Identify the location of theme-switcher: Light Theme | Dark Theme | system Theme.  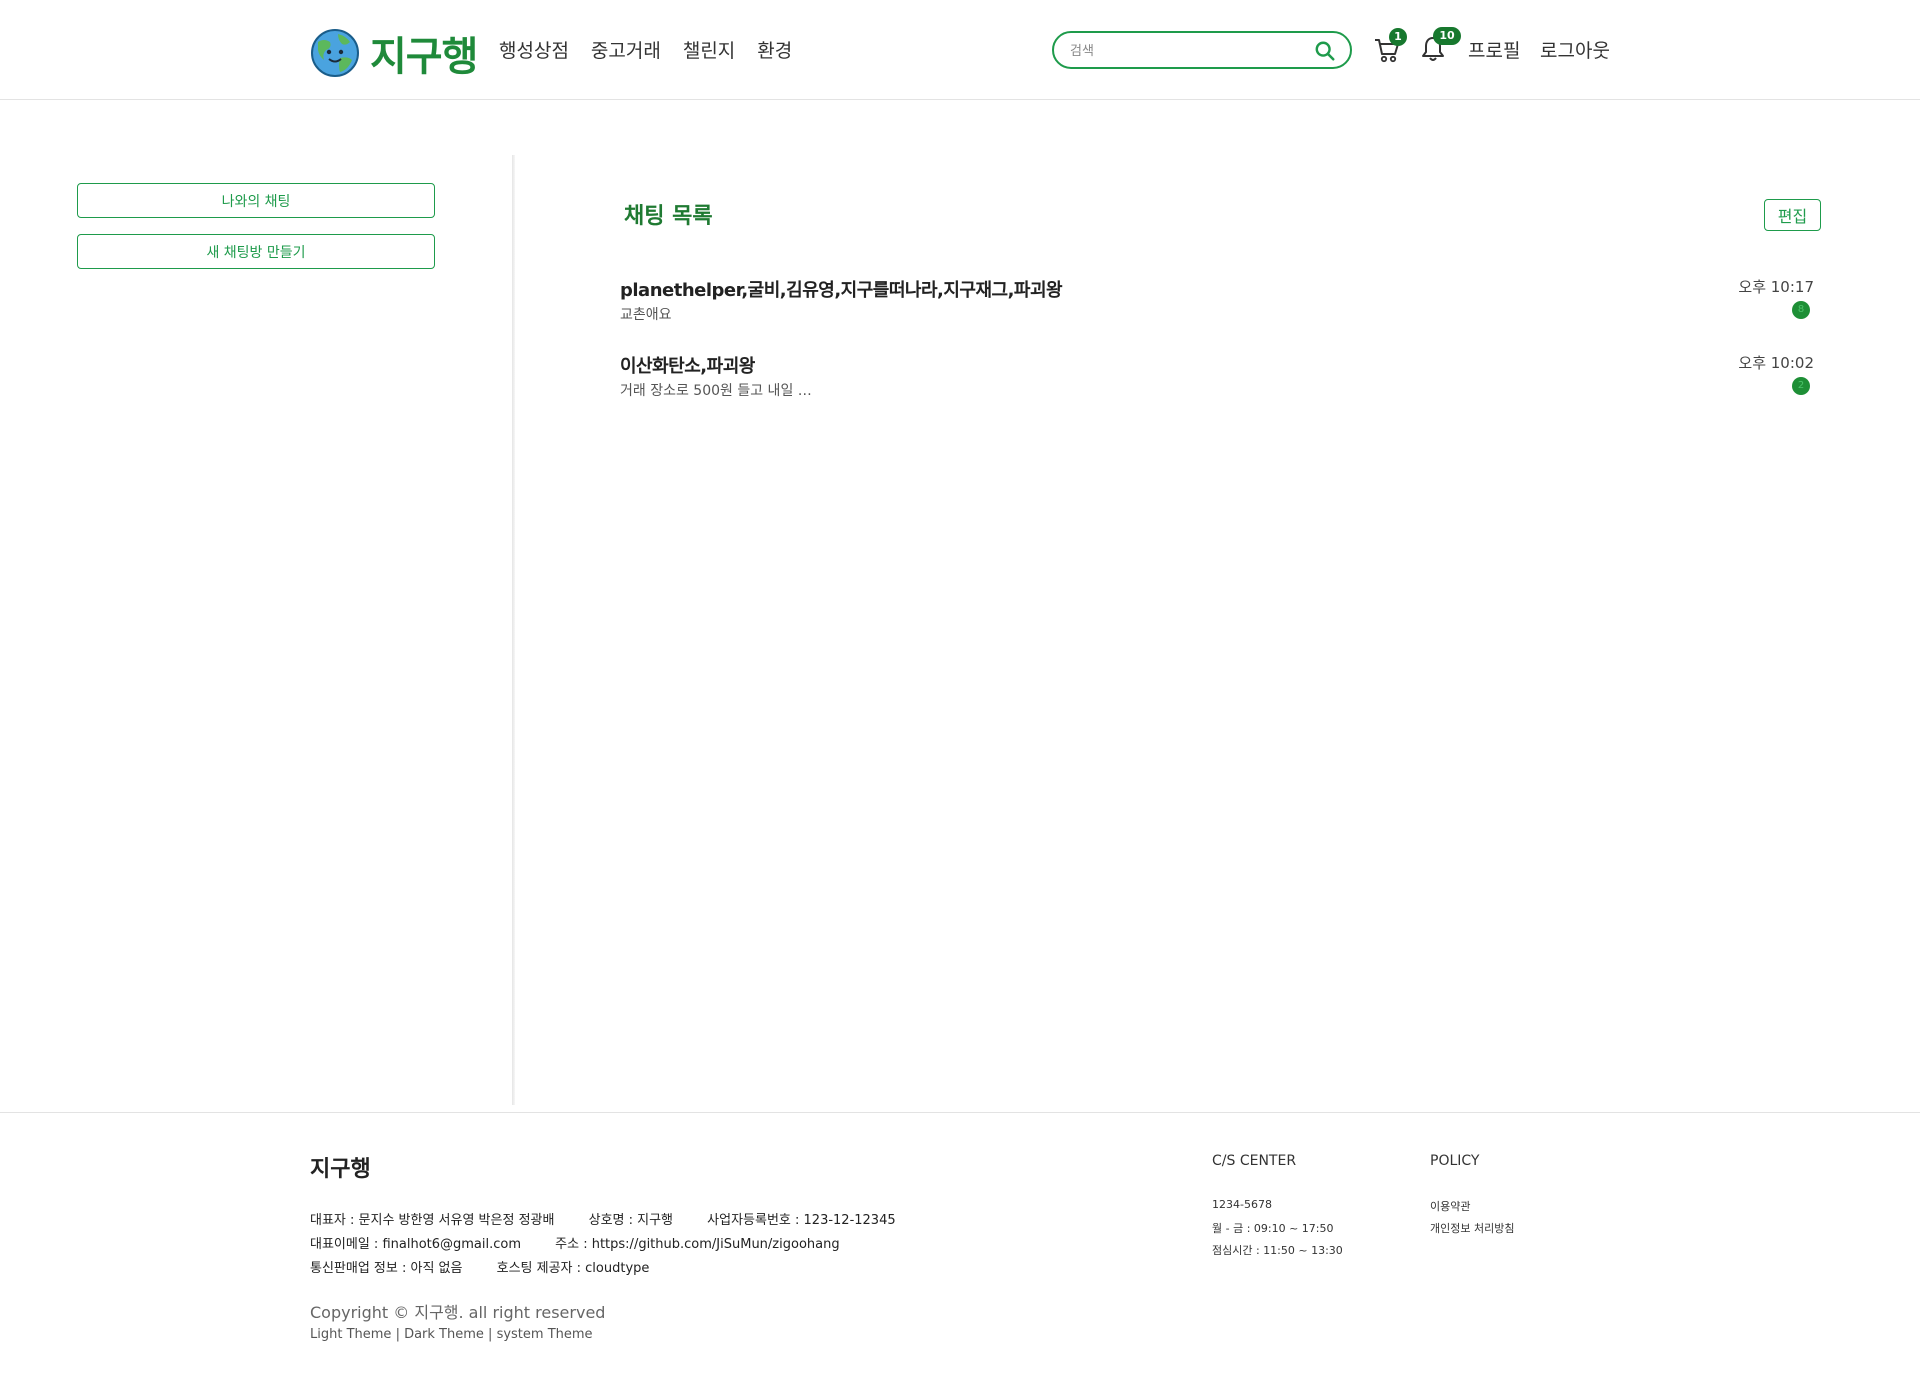
(451, 1334).